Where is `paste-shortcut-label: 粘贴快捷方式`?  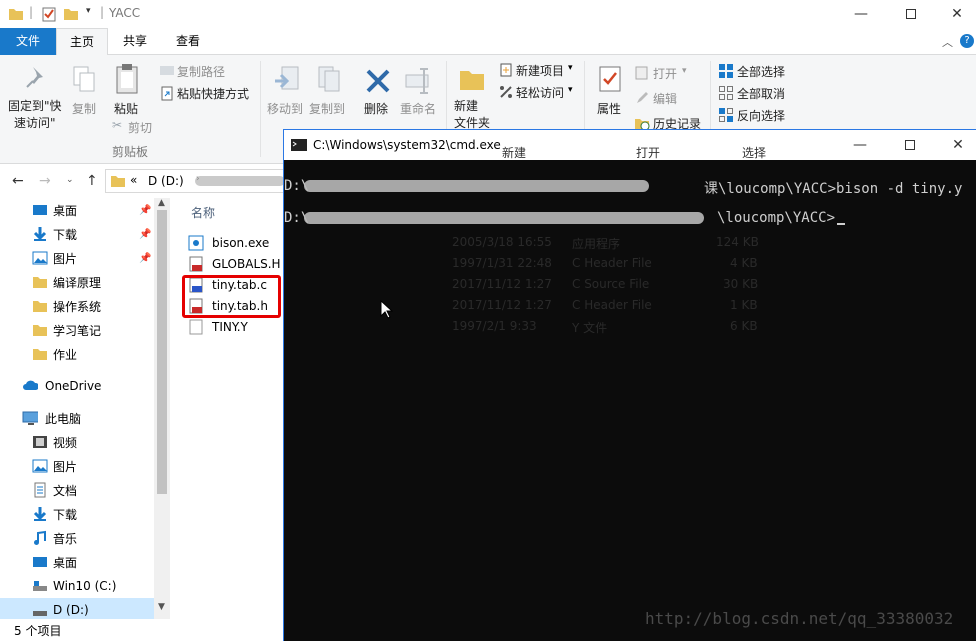
paste-shortcut-label: 粘贴快捷方式 is located at coordinates (213, 94).